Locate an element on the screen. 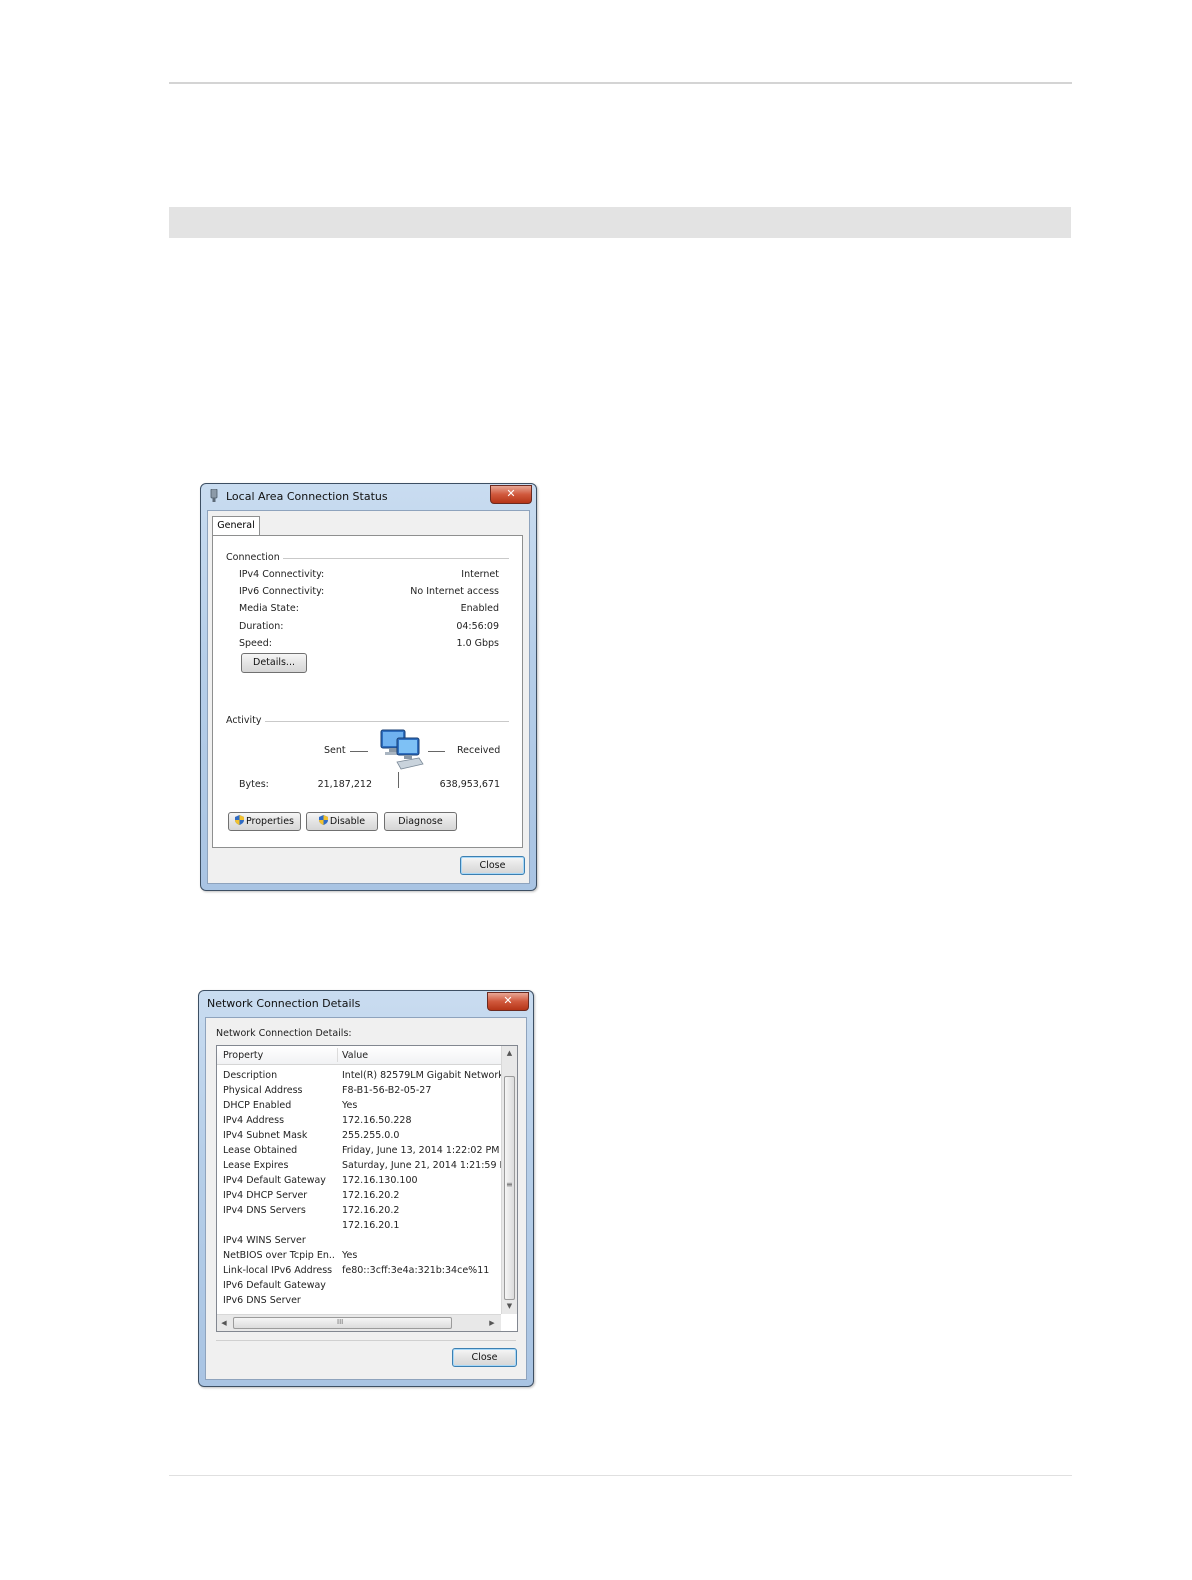 The height and width of the screenshot is (1580, 1192). received-label: Received is located at coordinates (479, 750).